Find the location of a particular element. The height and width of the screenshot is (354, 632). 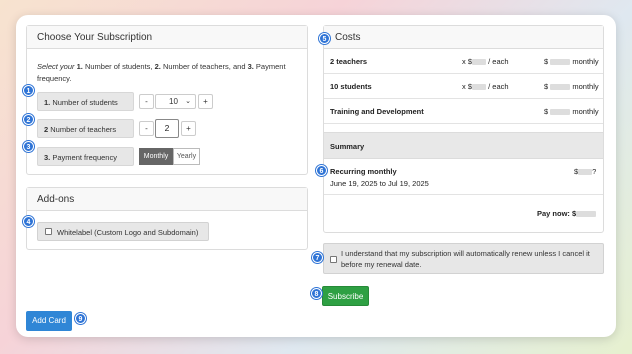

subscription-panel-title: Choose Your Subscription is located at coordinates (167, 37).